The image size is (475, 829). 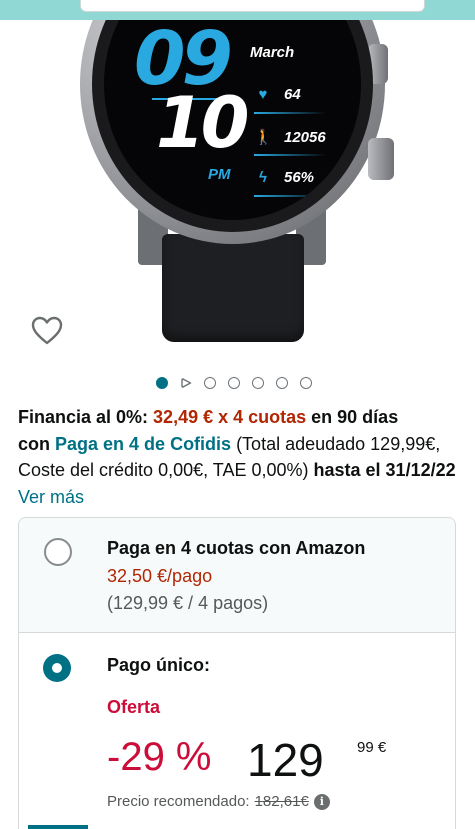 What do you see at coordinates (321, 801) in the screenshot?
I see `info-icon: i` at bounding box center [321, 801].